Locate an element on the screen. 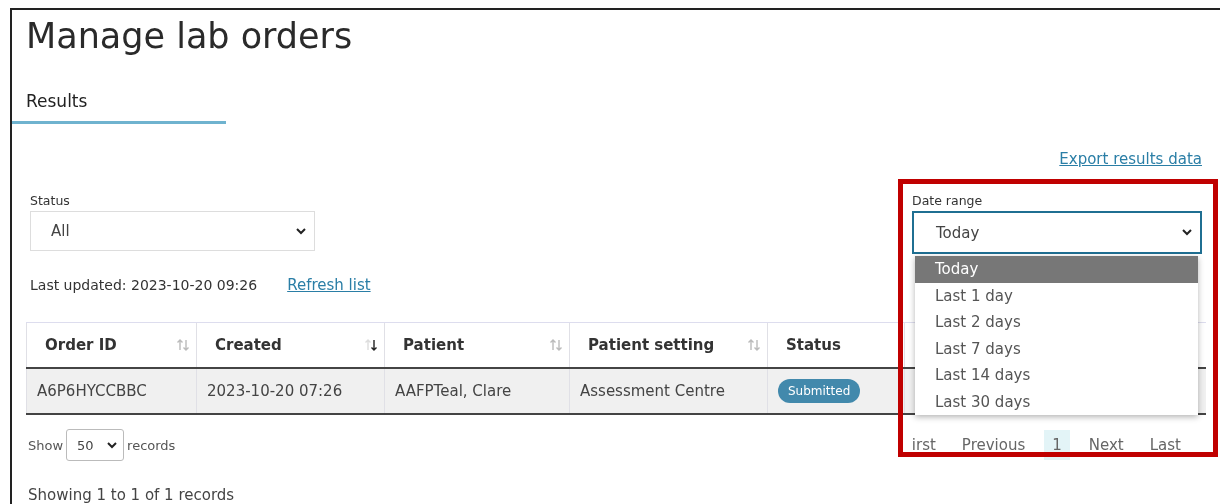 The width and height of the screenshot is (1220, 504). records-summary: Showing 1 to 1 of 1 records is located at coordinates (131, 495).